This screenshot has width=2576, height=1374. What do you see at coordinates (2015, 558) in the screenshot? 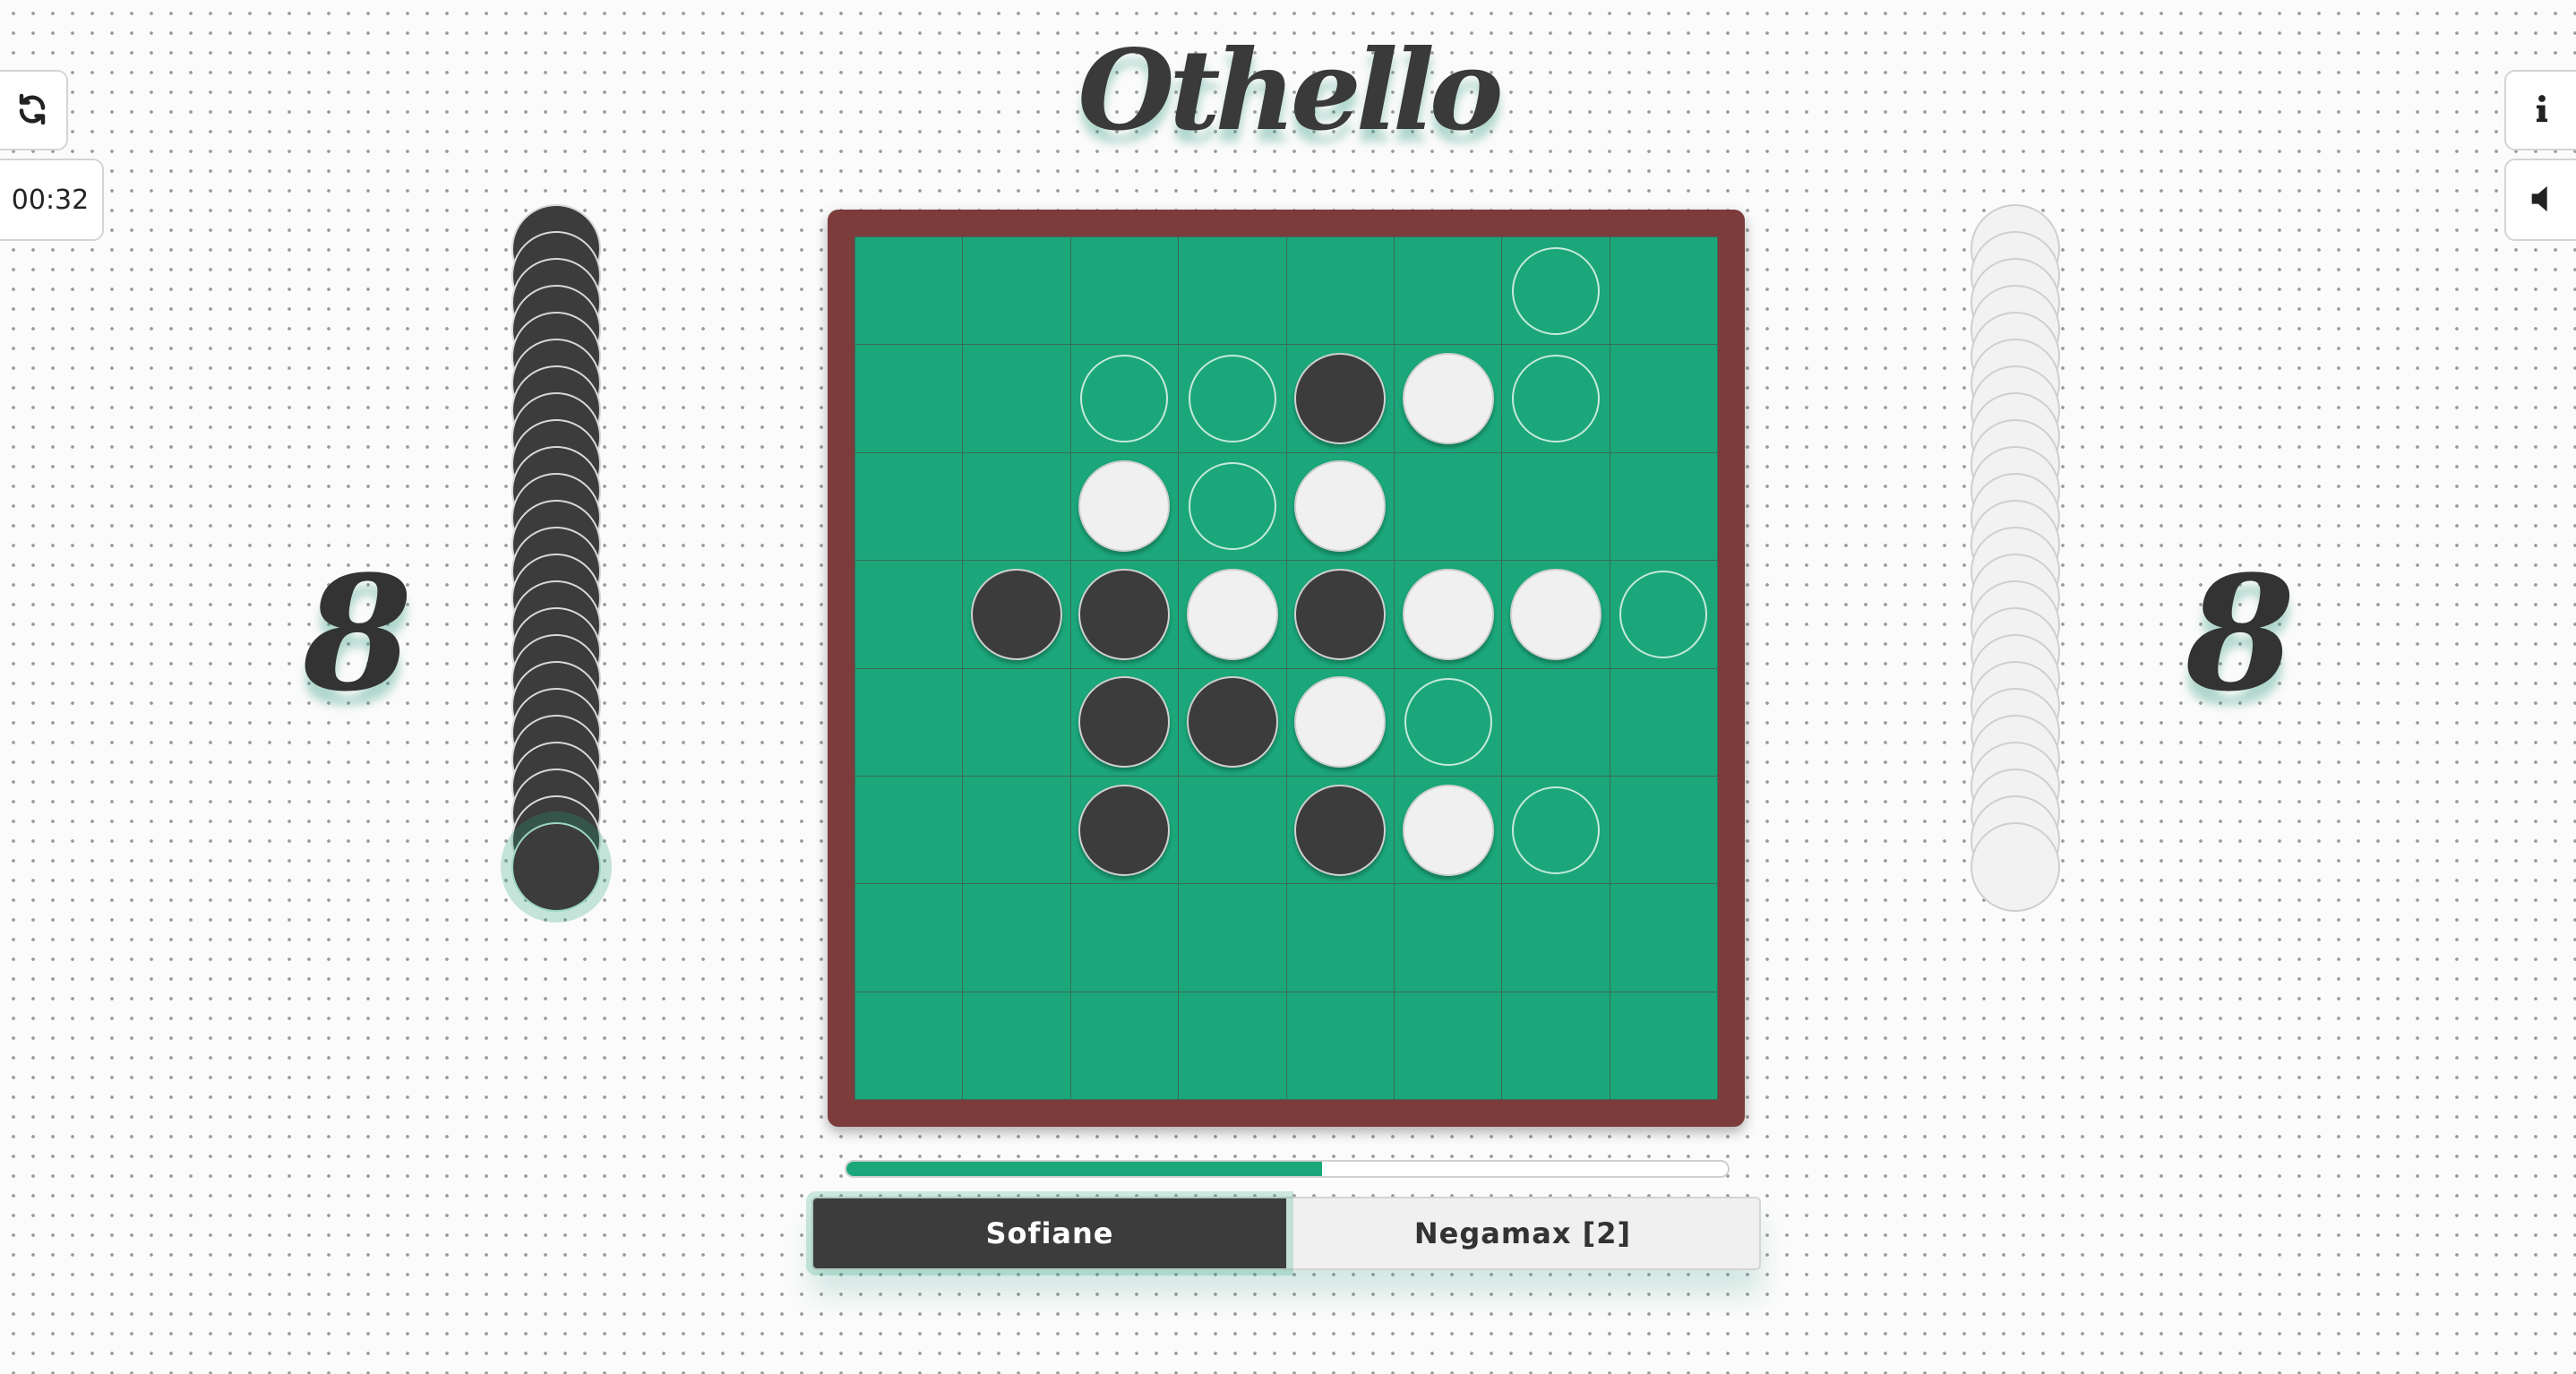
I see `white-disc-stack` at bounding box center [2015, 558].